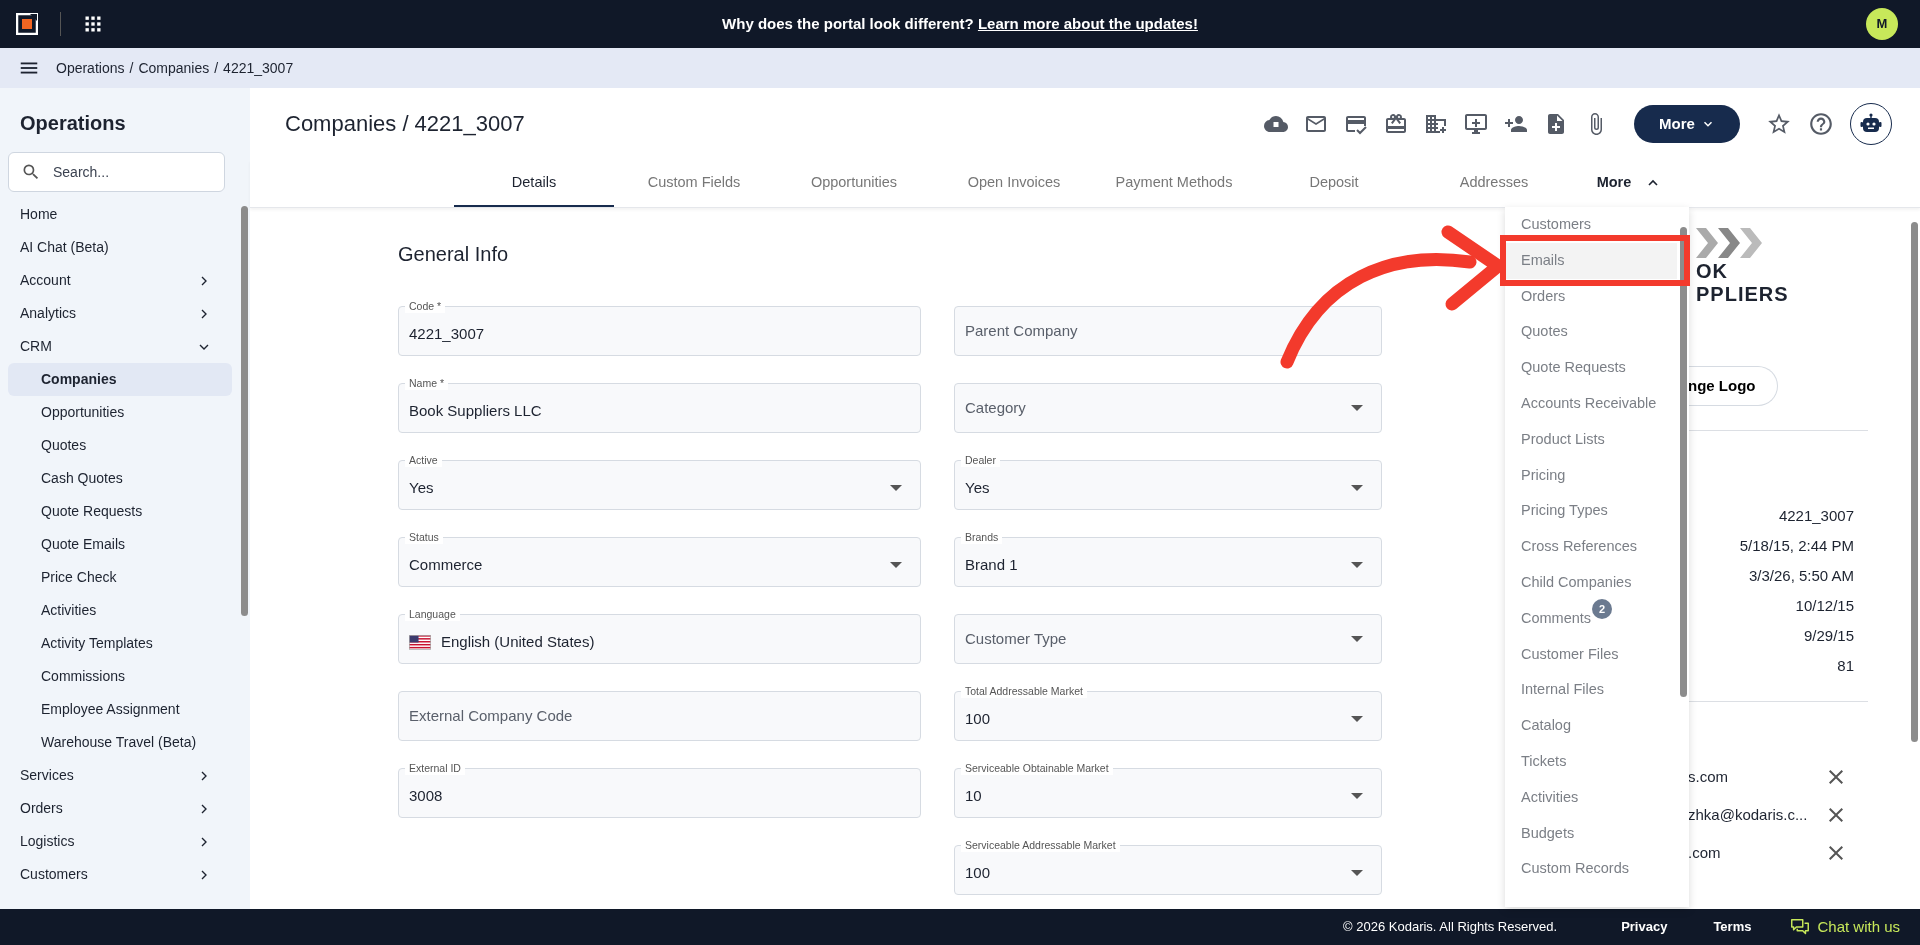  I want to click on tab: Custom Fields, so click(694, 183).